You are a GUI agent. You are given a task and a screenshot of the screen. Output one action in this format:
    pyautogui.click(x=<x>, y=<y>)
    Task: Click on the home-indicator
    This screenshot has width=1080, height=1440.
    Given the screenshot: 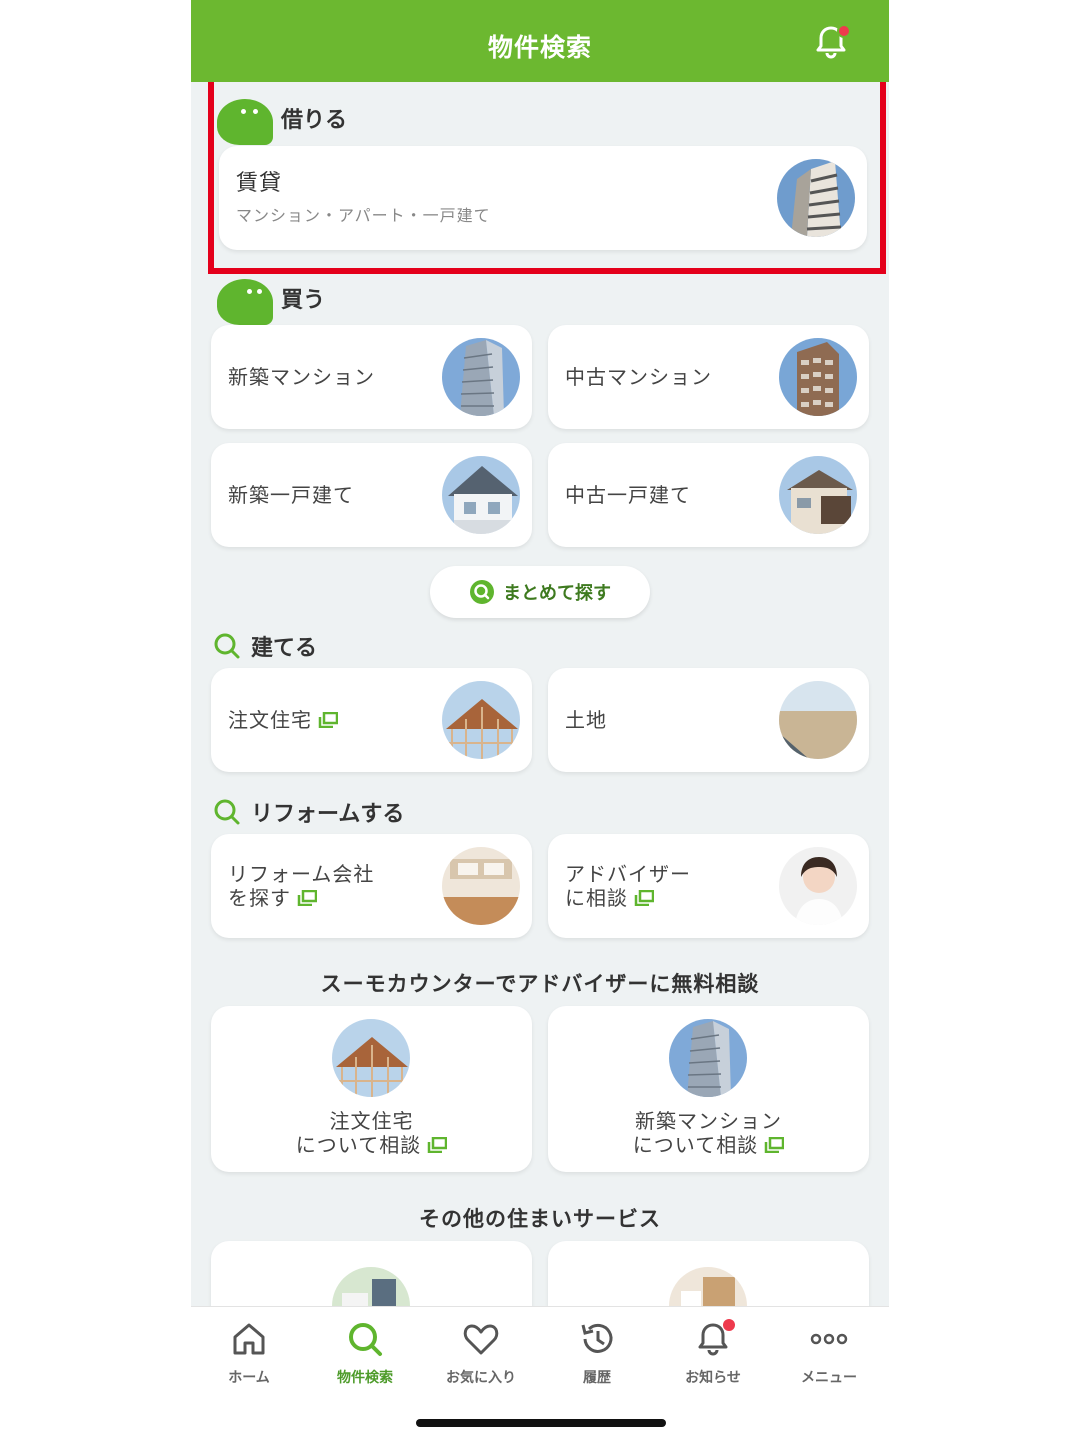 What is the action you would take?
    pyautogui.click(x=541, y=1423)
    